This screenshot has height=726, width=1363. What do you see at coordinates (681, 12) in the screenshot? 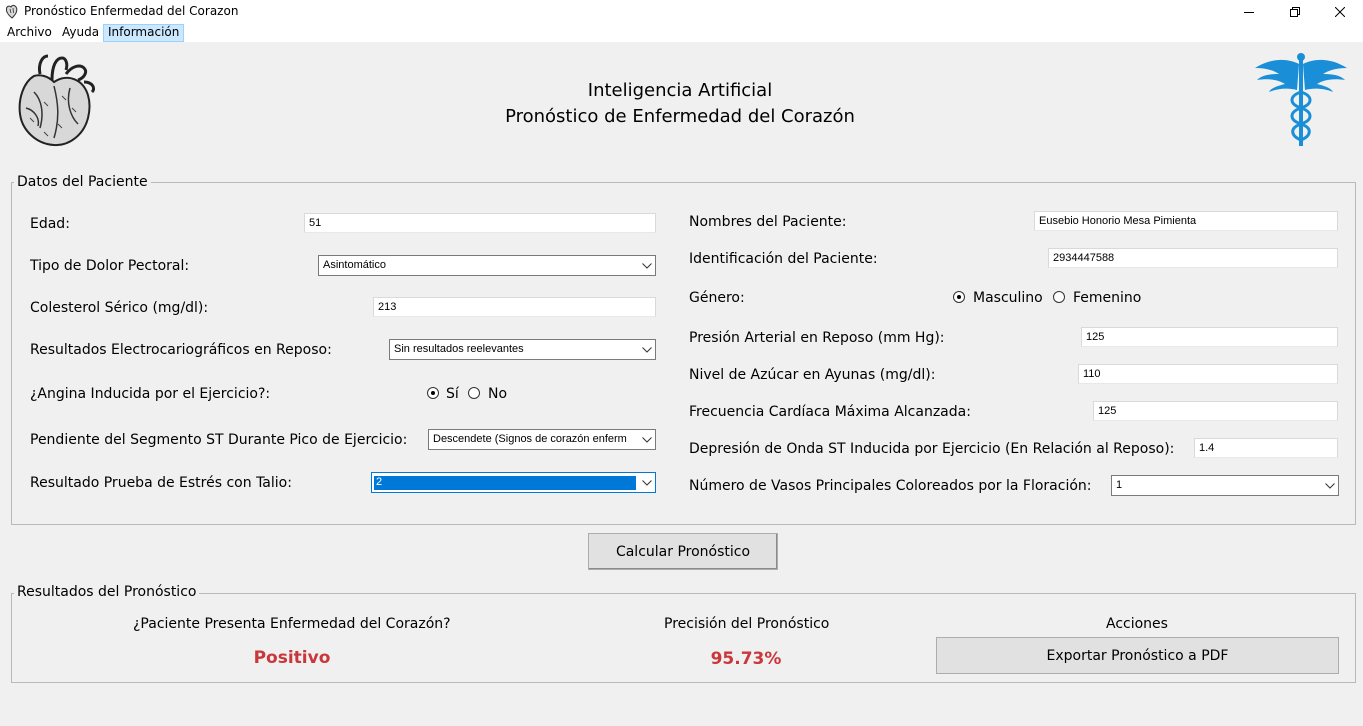
I see `title-bar: Pronóstico Enfermedad del Corazon` at bounding box center [681, 12].